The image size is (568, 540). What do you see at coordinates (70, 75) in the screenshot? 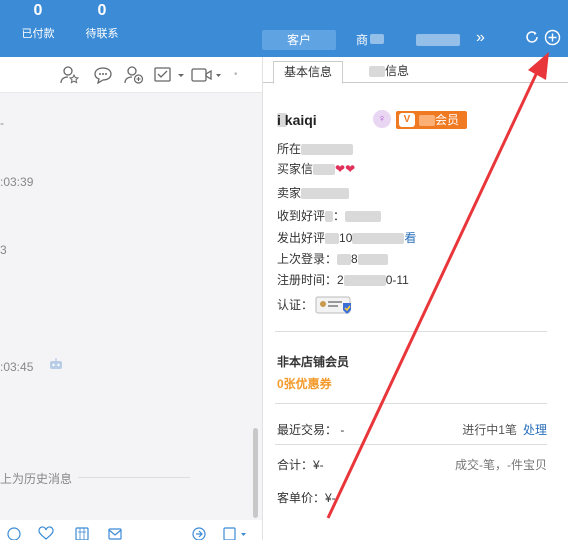
I see `user-star-icon` at bounding box center [70, 75].